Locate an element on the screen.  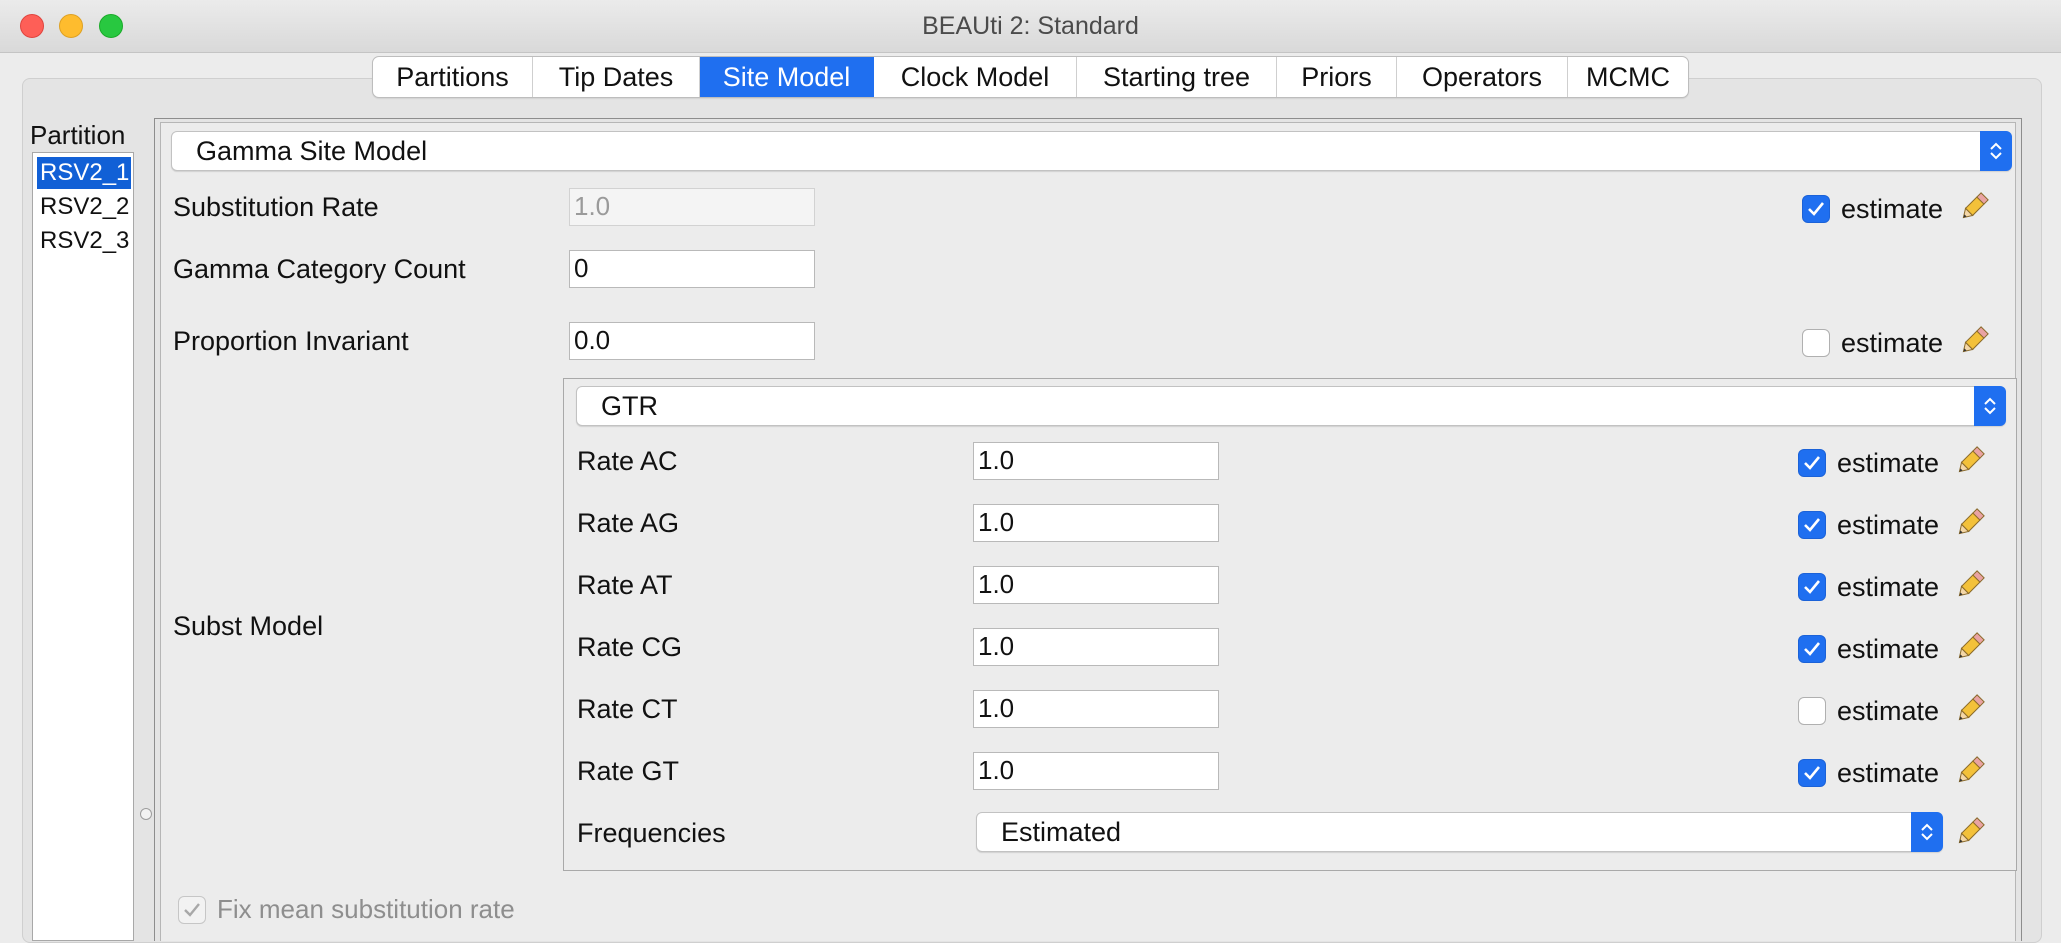
proportion-invariant-label: Proportion Invariant is located at coordinates (291, 341).